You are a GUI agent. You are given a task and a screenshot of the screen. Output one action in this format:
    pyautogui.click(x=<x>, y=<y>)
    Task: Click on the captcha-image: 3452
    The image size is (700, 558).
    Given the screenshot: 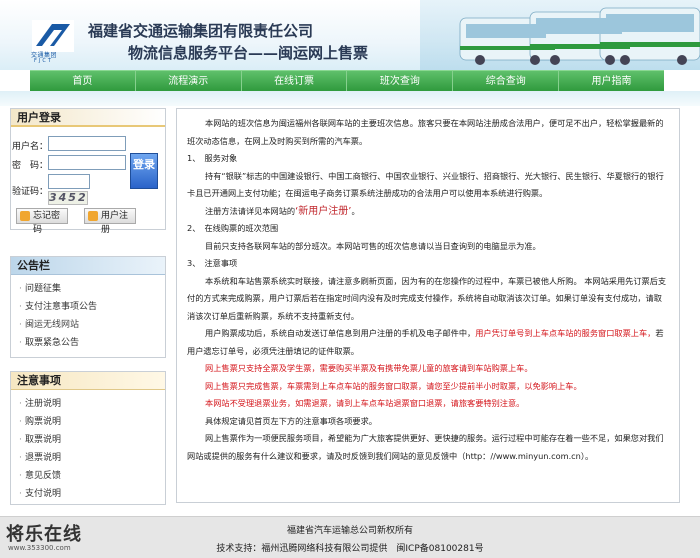 What is the action you would take?
    pyautogui.click(x=68, y=198)
    